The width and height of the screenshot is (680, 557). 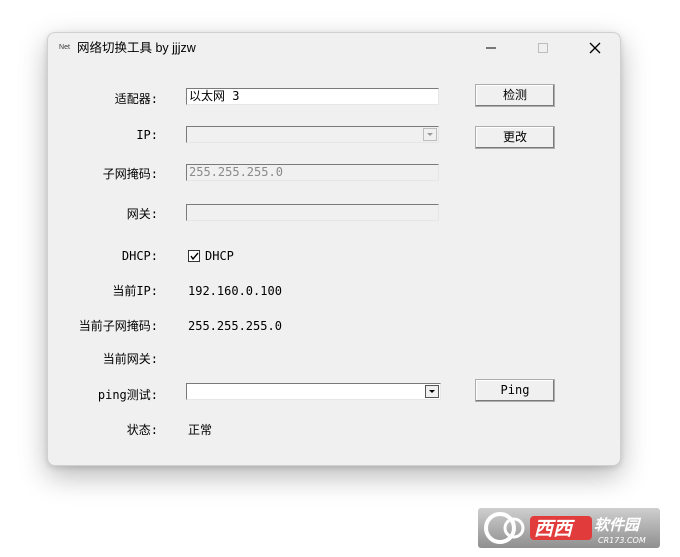 I want to click on minimize-button, so click(x=491, y=48).